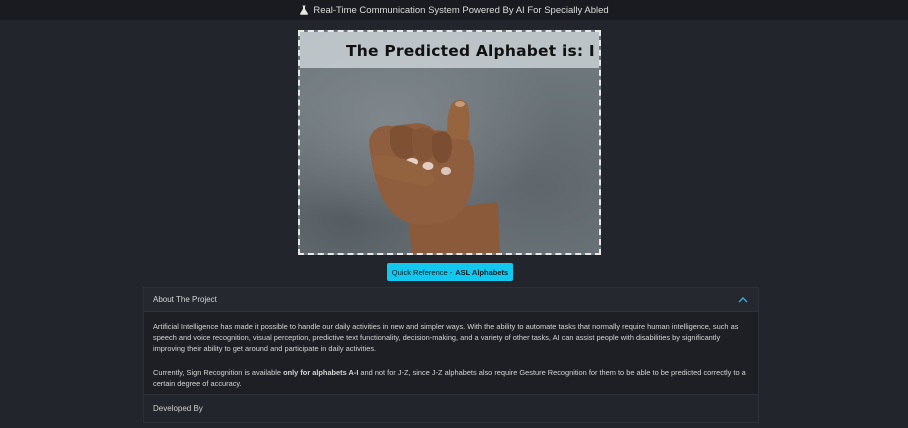  Describe the element at coordinates (451, 408) in the screenshot. I see `developed-by-header: Developed By` at that location.